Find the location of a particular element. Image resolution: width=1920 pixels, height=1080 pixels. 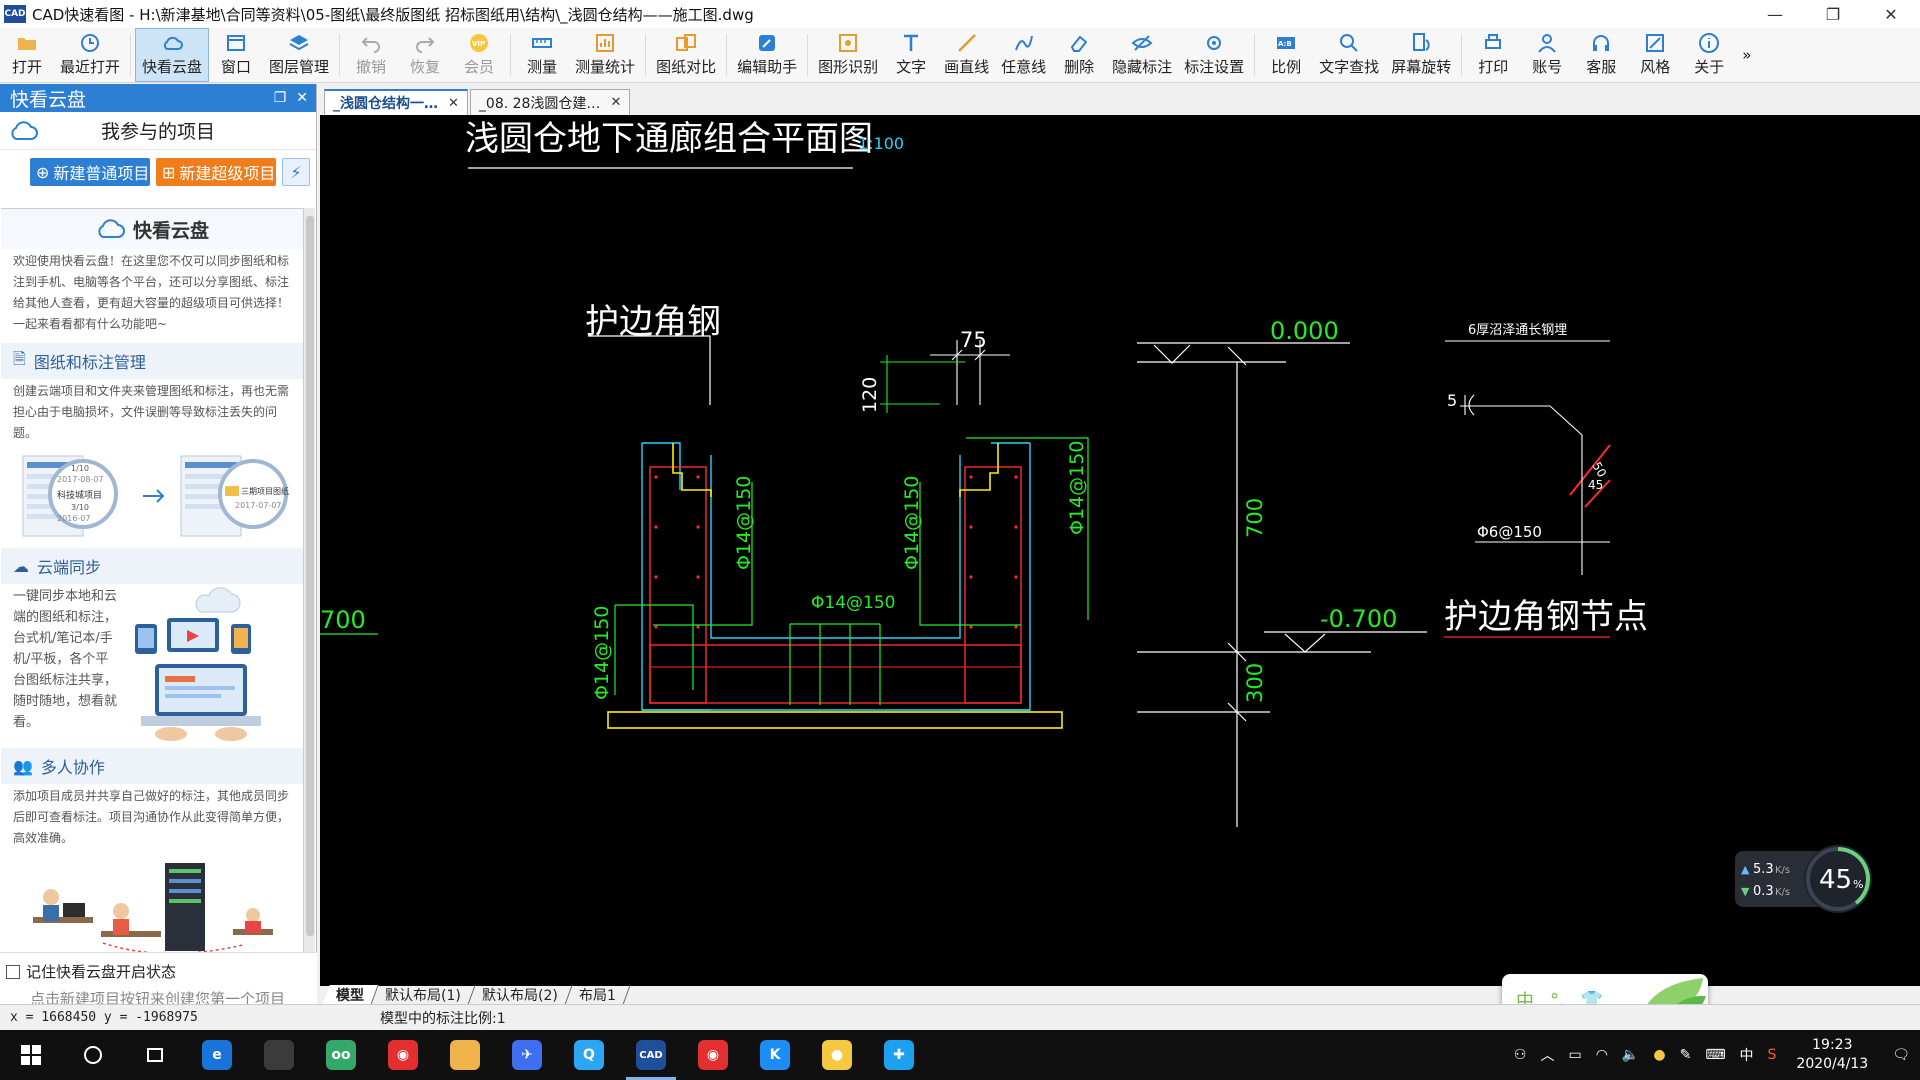

toolbar-info-button: 关于 is located at coordinates (1709, 55).